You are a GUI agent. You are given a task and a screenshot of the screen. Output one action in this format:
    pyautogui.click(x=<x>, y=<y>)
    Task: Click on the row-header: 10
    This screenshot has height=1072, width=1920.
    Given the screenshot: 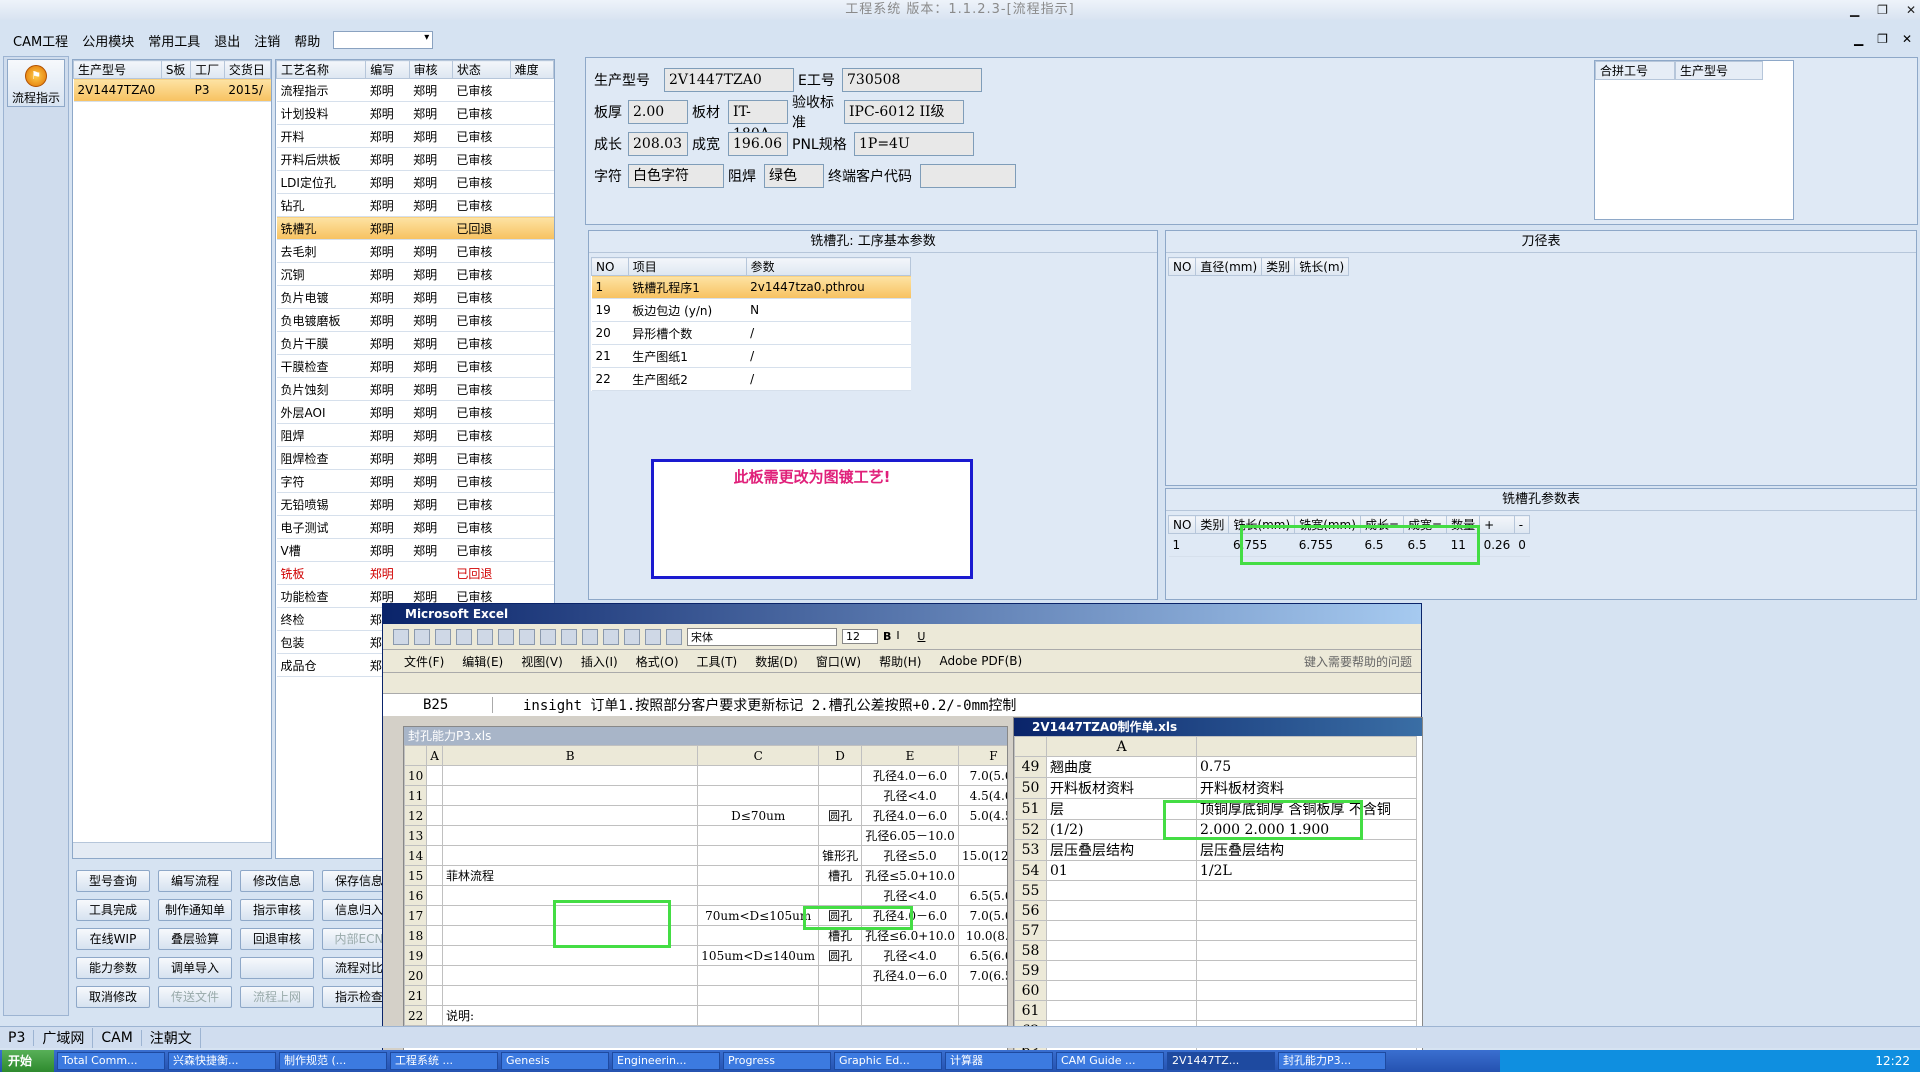 What is the action you would take?
    pyautogui.click(x=416, y=775)
    